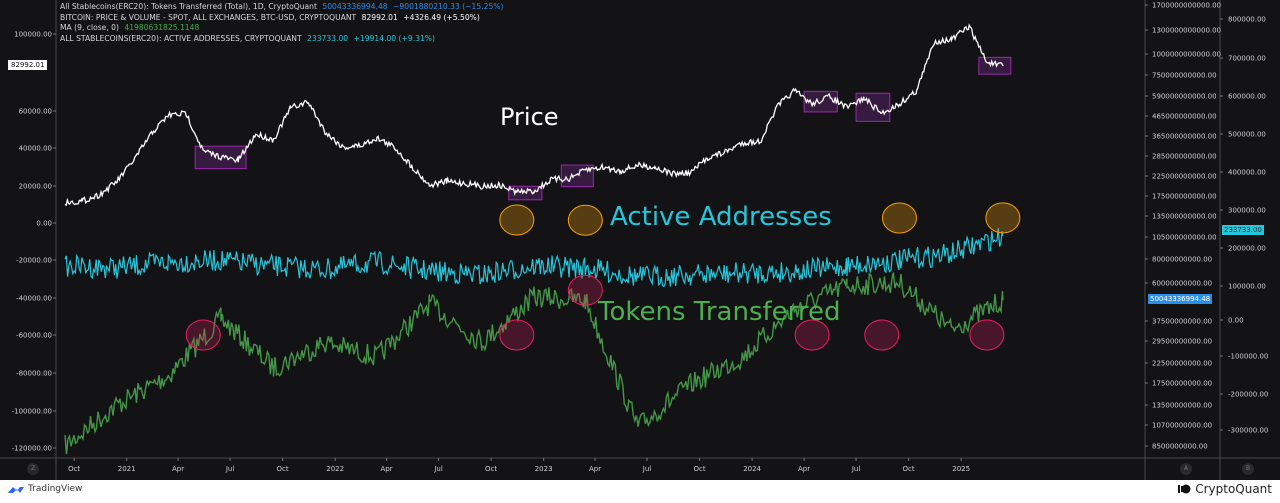 The image size is (1280, 503). What do you see at coordinates (1186, 469) in the screenshot?
I see `scale-button-a: A` at bounding box center [1186, 469].